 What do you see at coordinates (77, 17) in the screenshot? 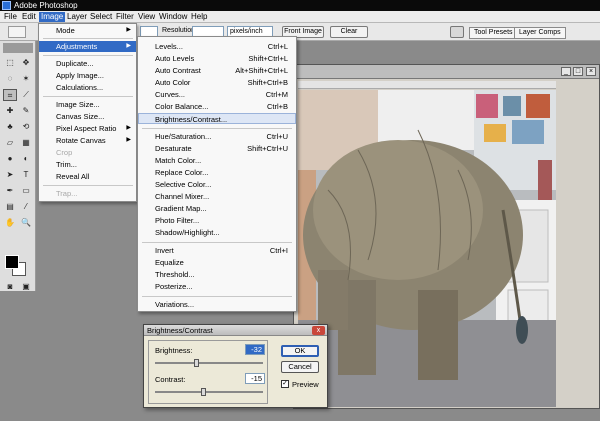
I see `menu-layer: Layer` at bounding box center [77, 17].